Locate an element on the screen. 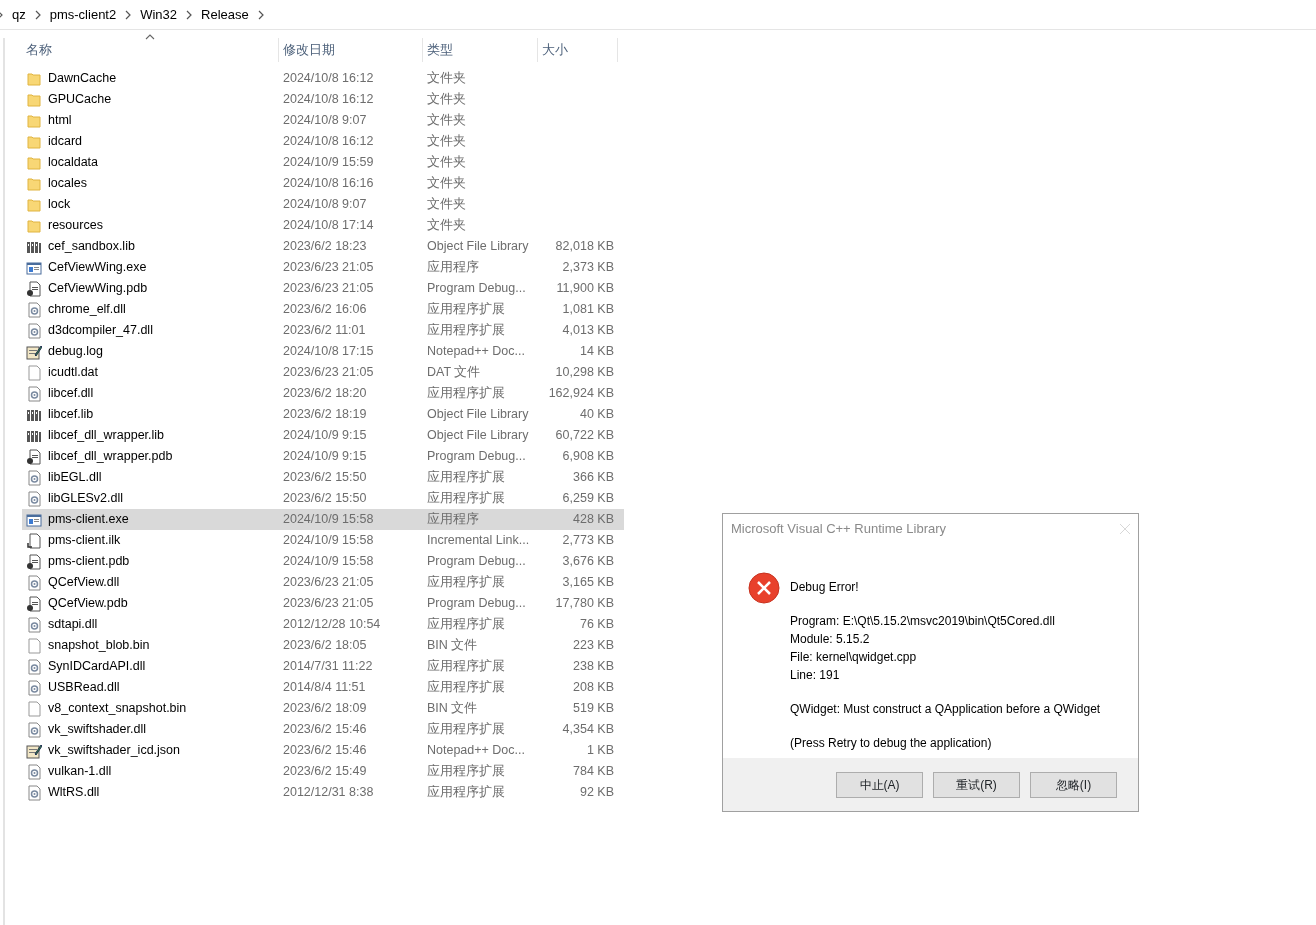 The height and width of the screenshot is (925, 1316). file-row: snapshot_blob.bin 2023/6/2 18:05 BIN 文件 223 KB is located at coordinates (323, 646).